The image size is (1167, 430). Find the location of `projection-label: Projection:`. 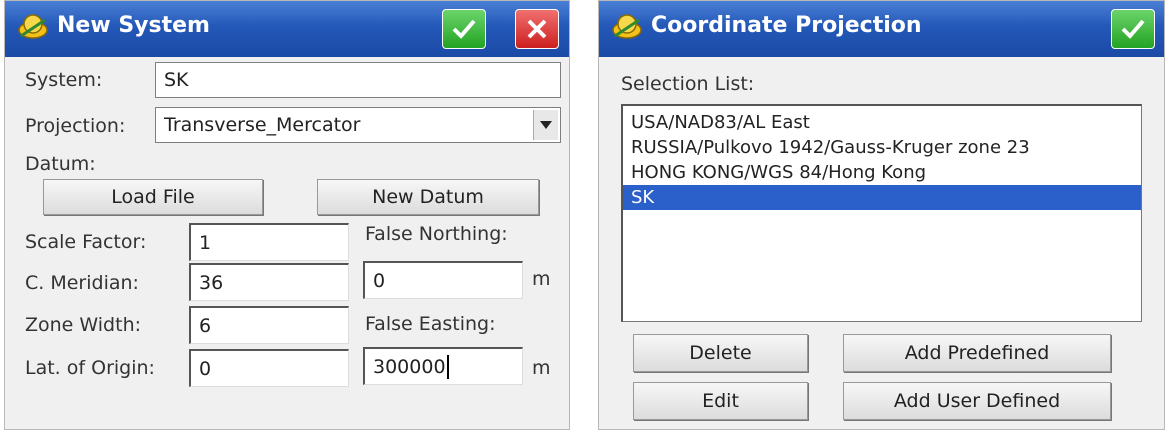

projection-label: Projection: is located at coordinates (75, 126).